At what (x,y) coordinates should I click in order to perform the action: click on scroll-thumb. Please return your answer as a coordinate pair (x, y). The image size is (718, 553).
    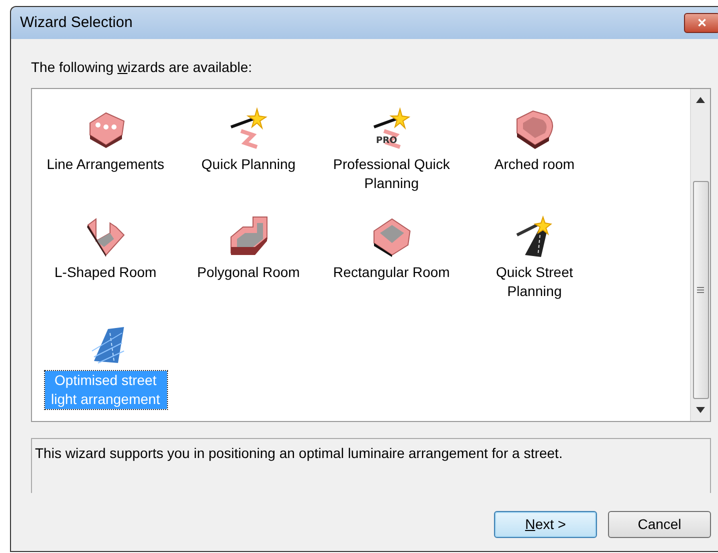
    Looking at the image, I should click on (700, 290).